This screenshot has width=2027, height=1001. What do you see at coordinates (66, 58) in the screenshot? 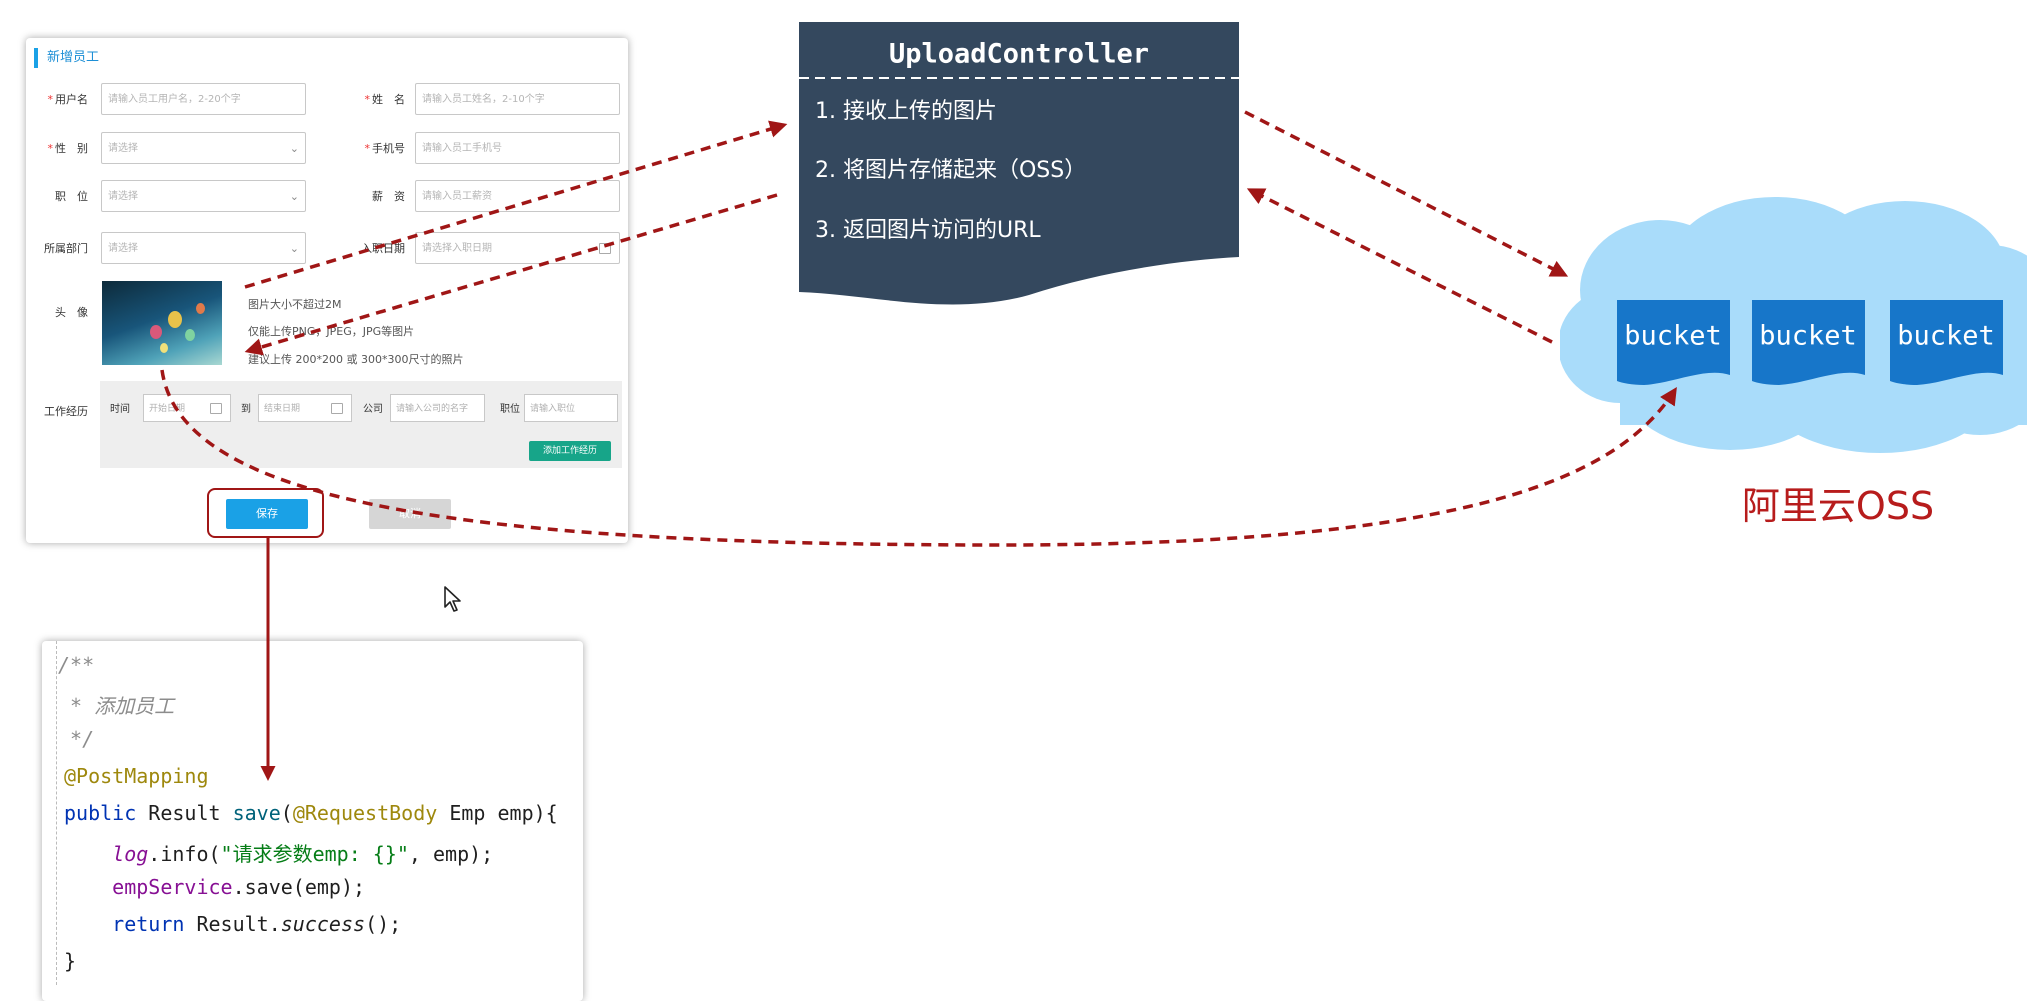
I see `form-title: 新增员工` at bounding box center [66, 58].